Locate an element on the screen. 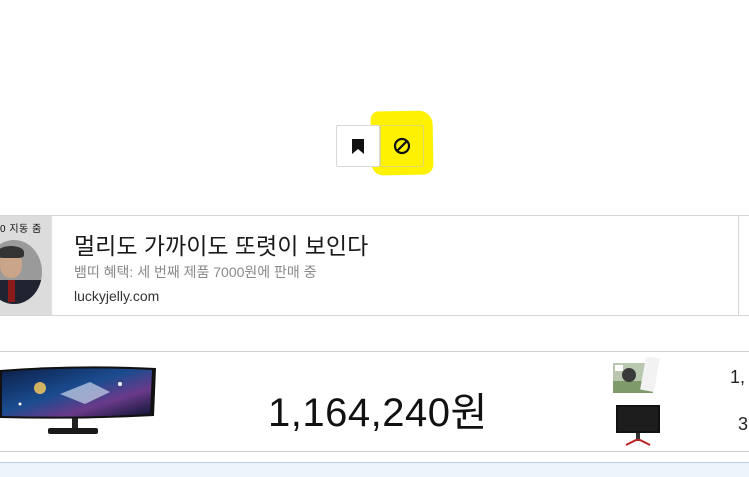 The height and width of the screenshot is (477, 749). ad-thumbnail-label: 0 지동 줌 is located at coordinates (21, 229).